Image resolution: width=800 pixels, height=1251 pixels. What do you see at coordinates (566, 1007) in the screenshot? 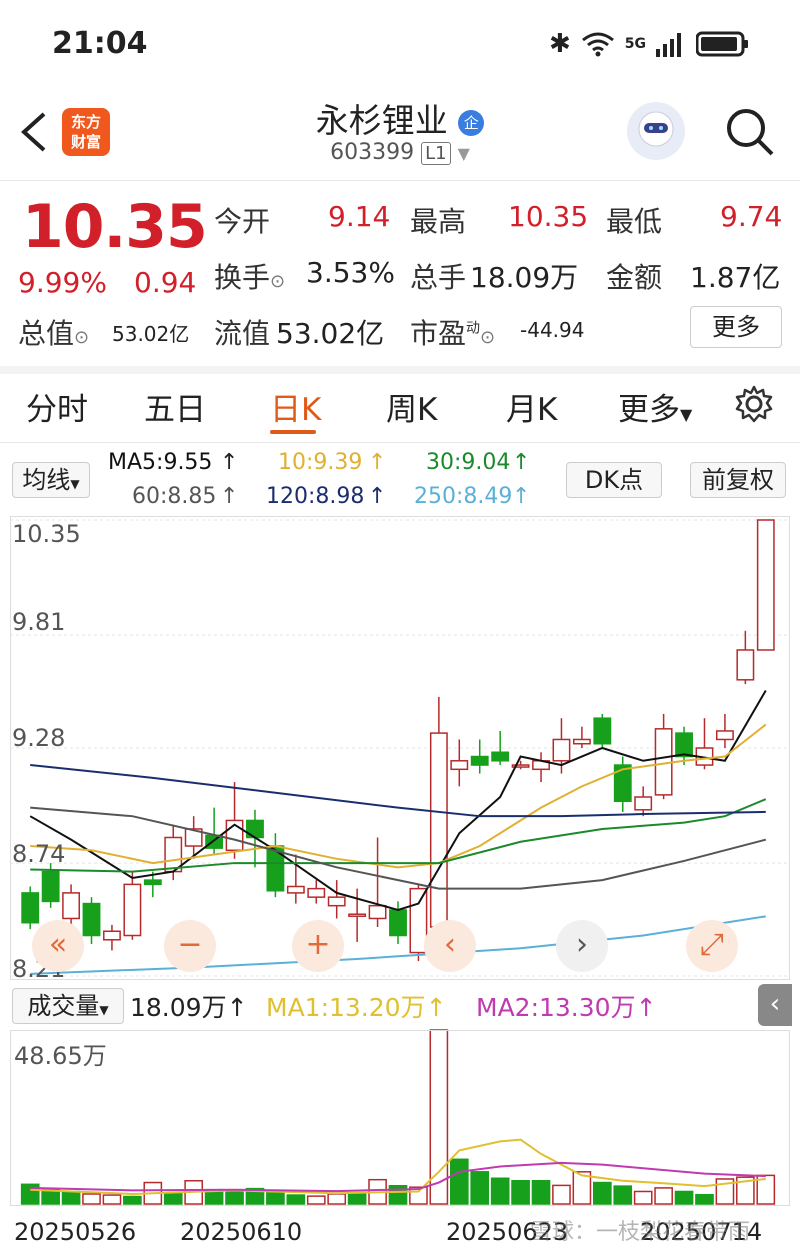
I see `volume-ma2: MA2:13.30万↑` at bounding box center [566, 1007].